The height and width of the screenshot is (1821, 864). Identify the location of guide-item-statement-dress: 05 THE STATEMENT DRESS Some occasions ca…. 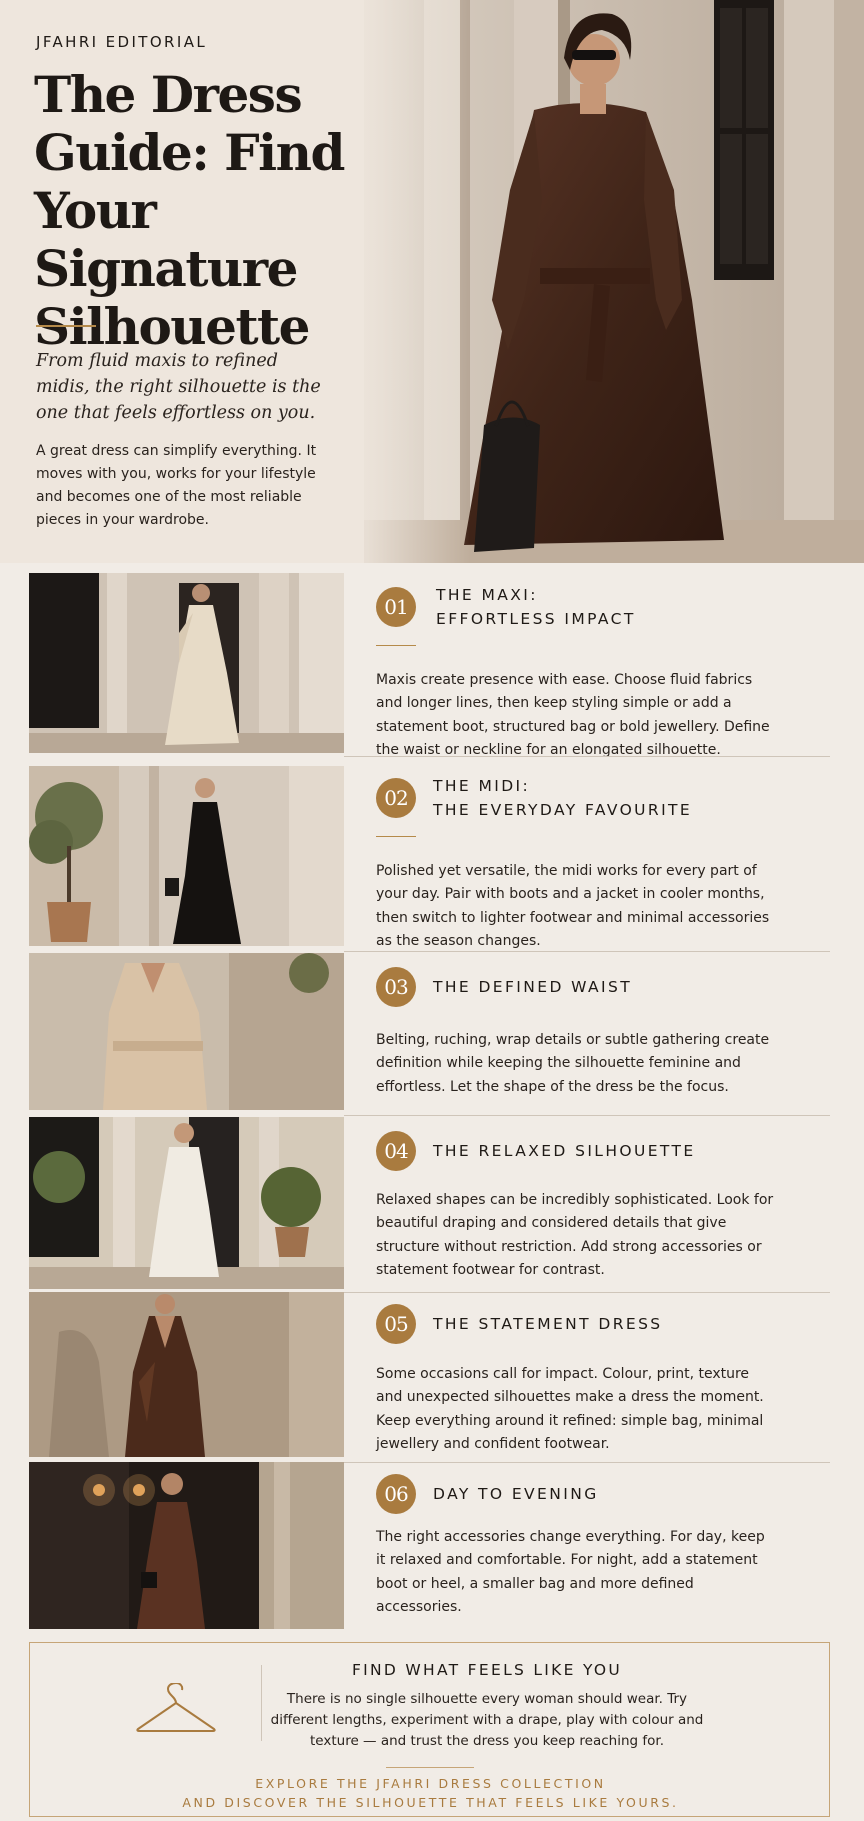
(432, 1377).